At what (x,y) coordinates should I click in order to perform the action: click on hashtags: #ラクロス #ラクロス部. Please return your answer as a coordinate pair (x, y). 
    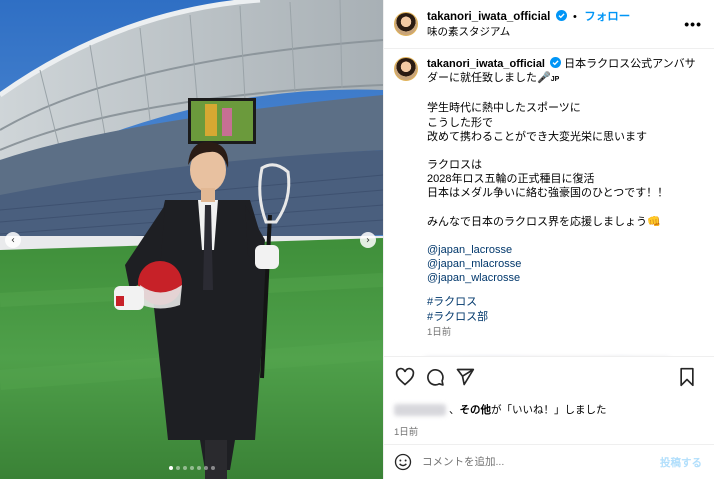
    Looking at the image, I should click on (562, 309).